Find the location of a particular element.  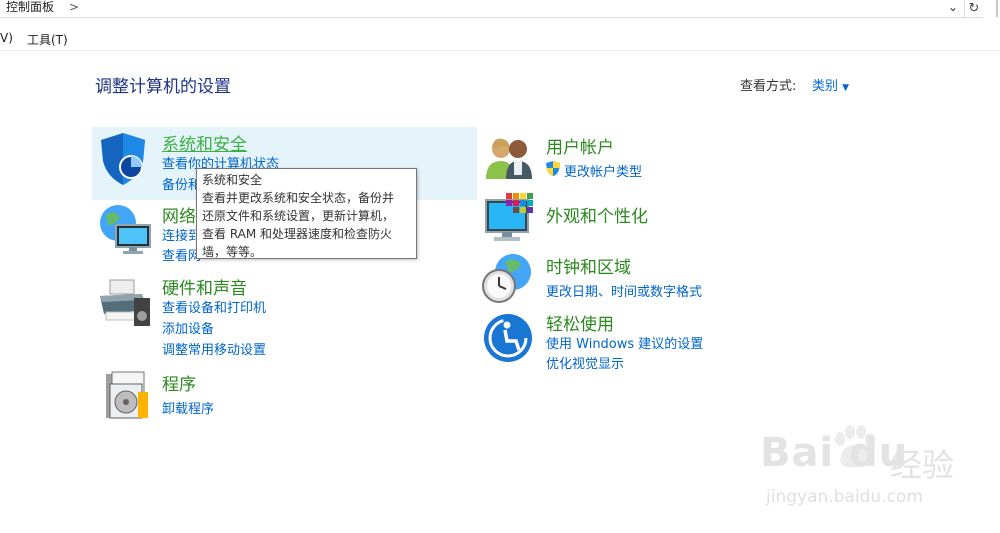

link-uninstall-program: 卸载程序 is located at coordinates (188, 407).